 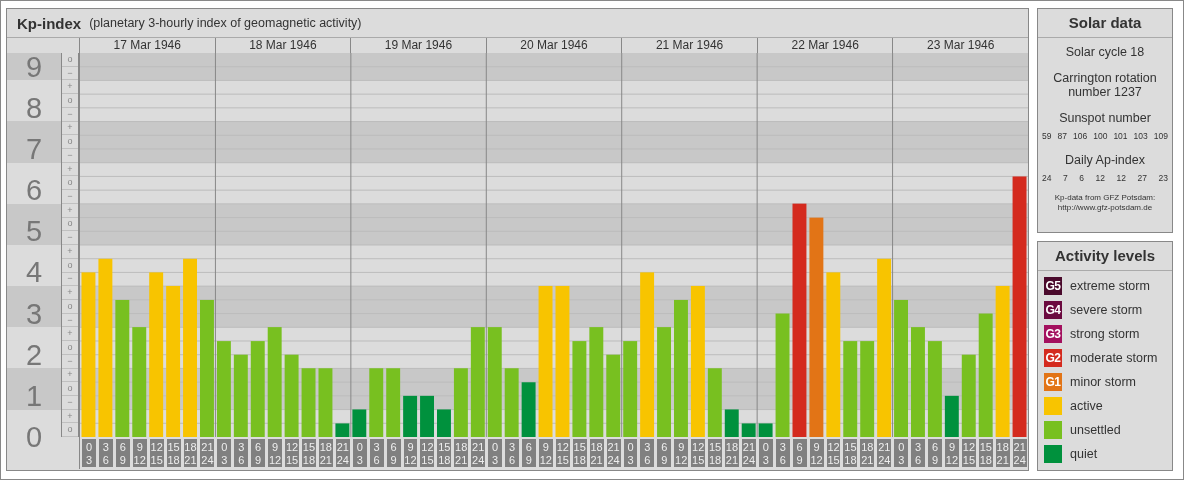 I want to click on sunspot-value: 106, so click(x=1080, y=136).